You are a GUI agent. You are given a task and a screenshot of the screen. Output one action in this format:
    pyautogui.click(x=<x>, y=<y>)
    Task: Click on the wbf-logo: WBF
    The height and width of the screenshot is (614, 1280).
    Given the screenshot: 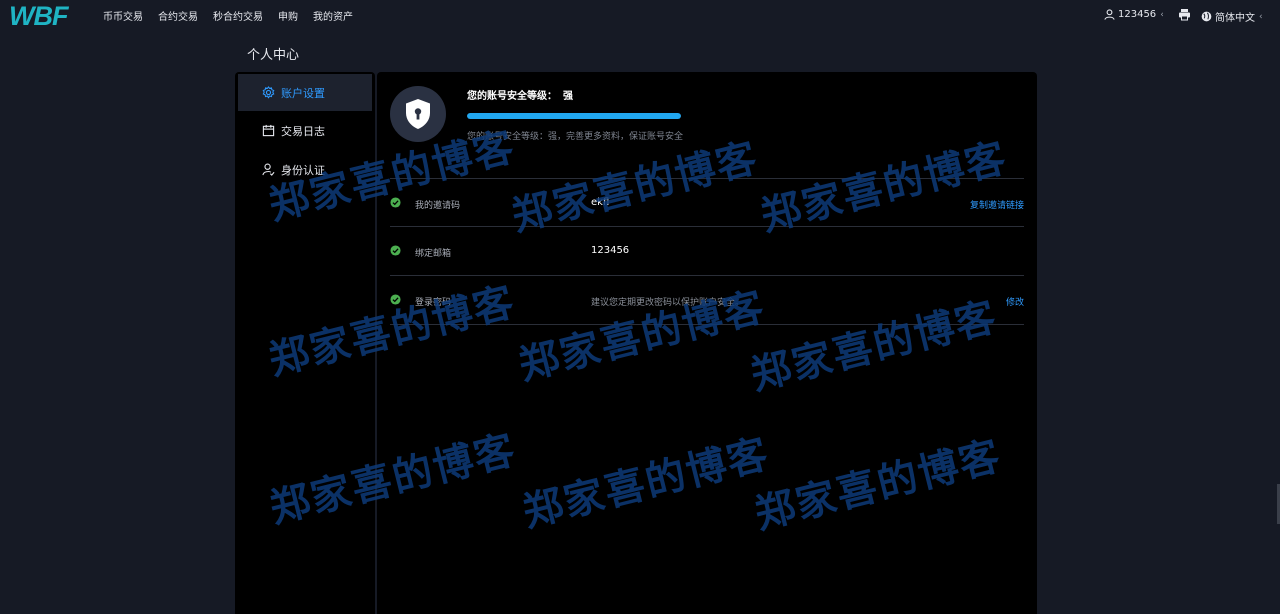 What is the action you would take?
    pyautogui.click(x=49, y=15)
    